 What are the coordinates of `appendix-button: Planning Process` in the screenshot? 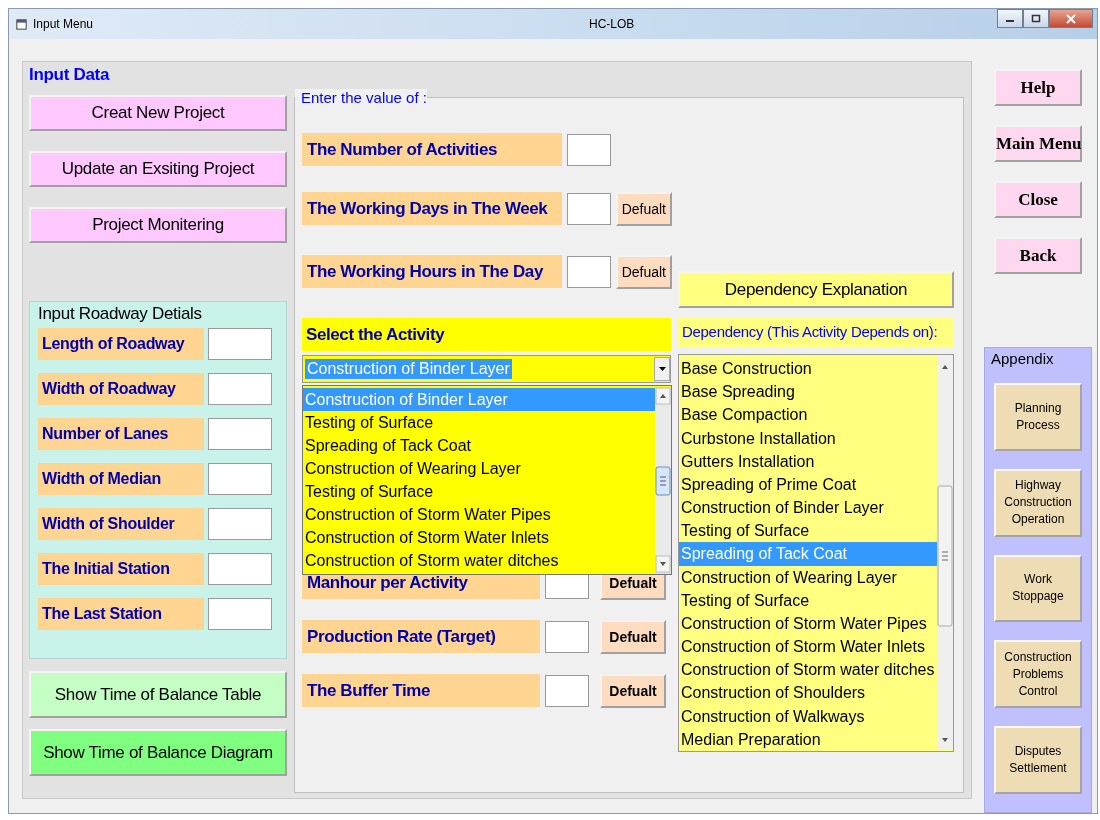 It's located at (1038, 417).